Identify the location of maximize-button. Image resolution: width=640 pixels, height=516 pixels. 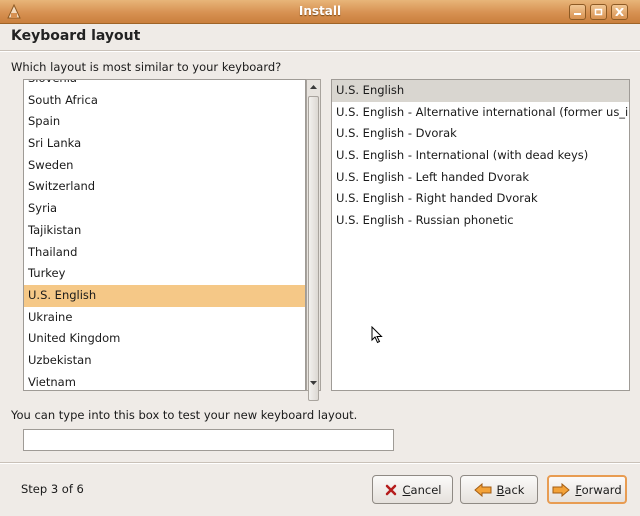
(598, 12).